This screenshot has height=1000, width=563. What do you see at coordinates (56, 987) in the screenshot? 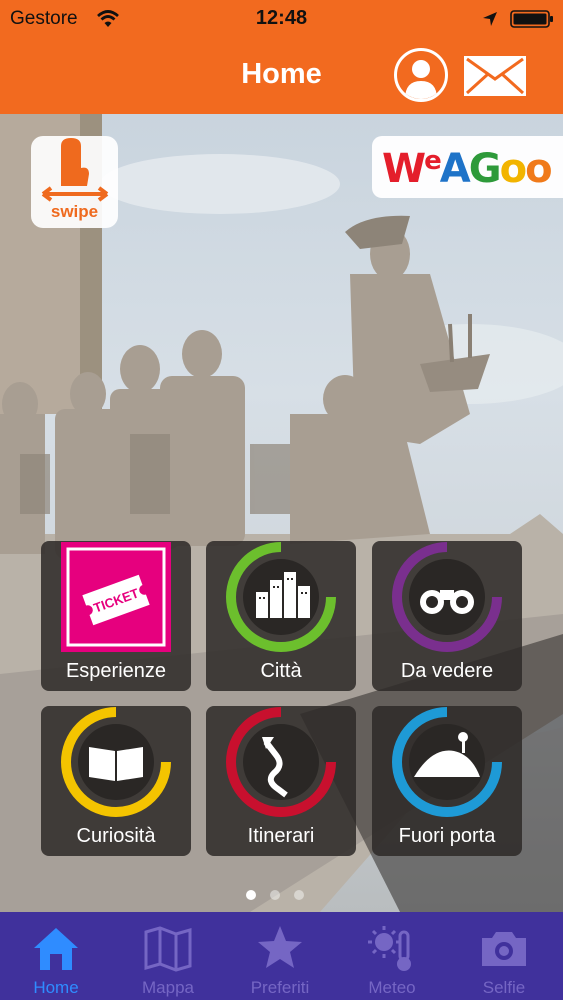
I see `tab-label: Home` at bounding box center [56, 987].